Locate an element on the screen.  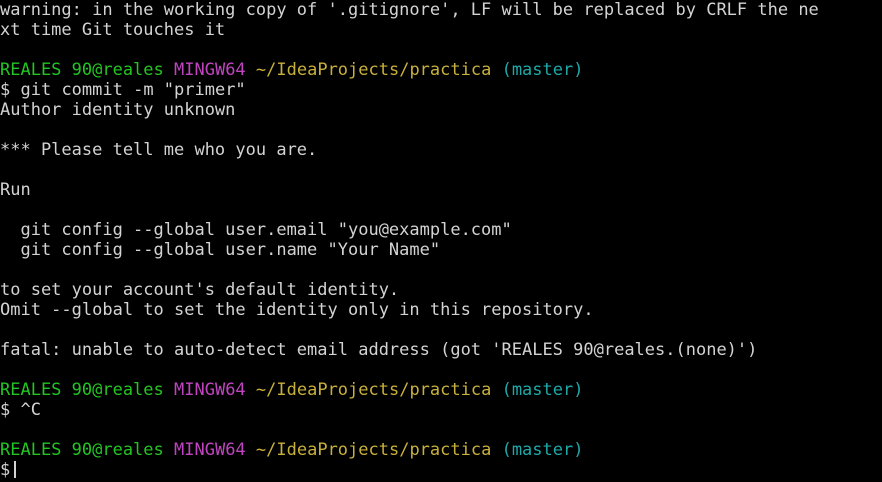
text-cursor is located at coordinates (15, 469).